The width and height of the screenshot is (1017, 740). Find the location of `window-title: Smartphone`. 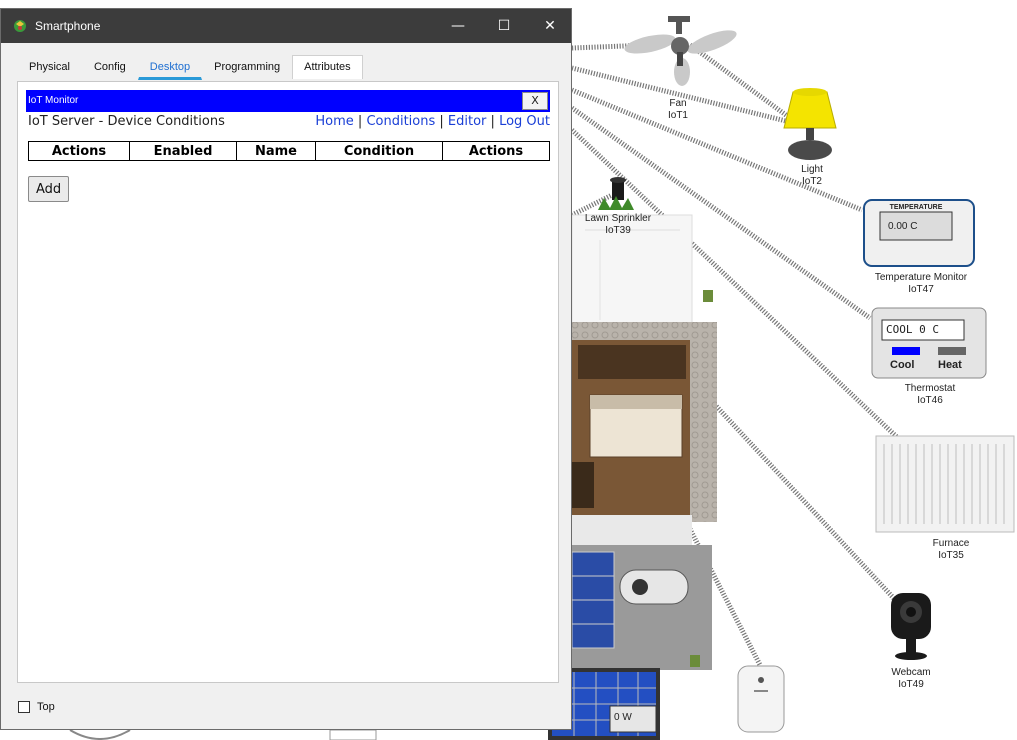

window-title: Smartphone is located at coordinates (68, 26).